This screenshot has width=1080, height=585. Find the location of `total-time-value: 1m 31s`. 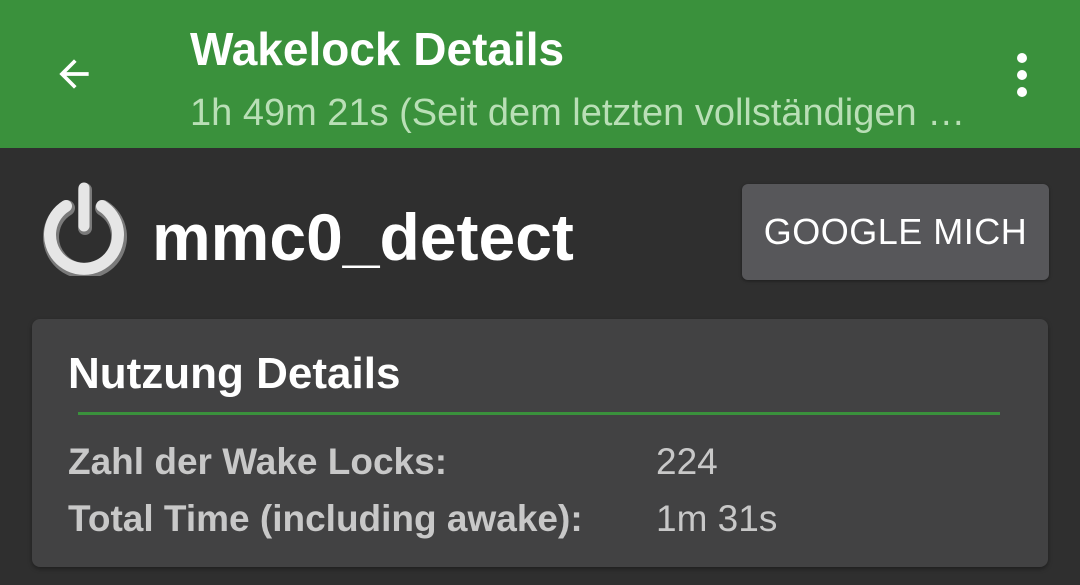

total-time-value: 1m 31s is located at coordinates (717, 518).